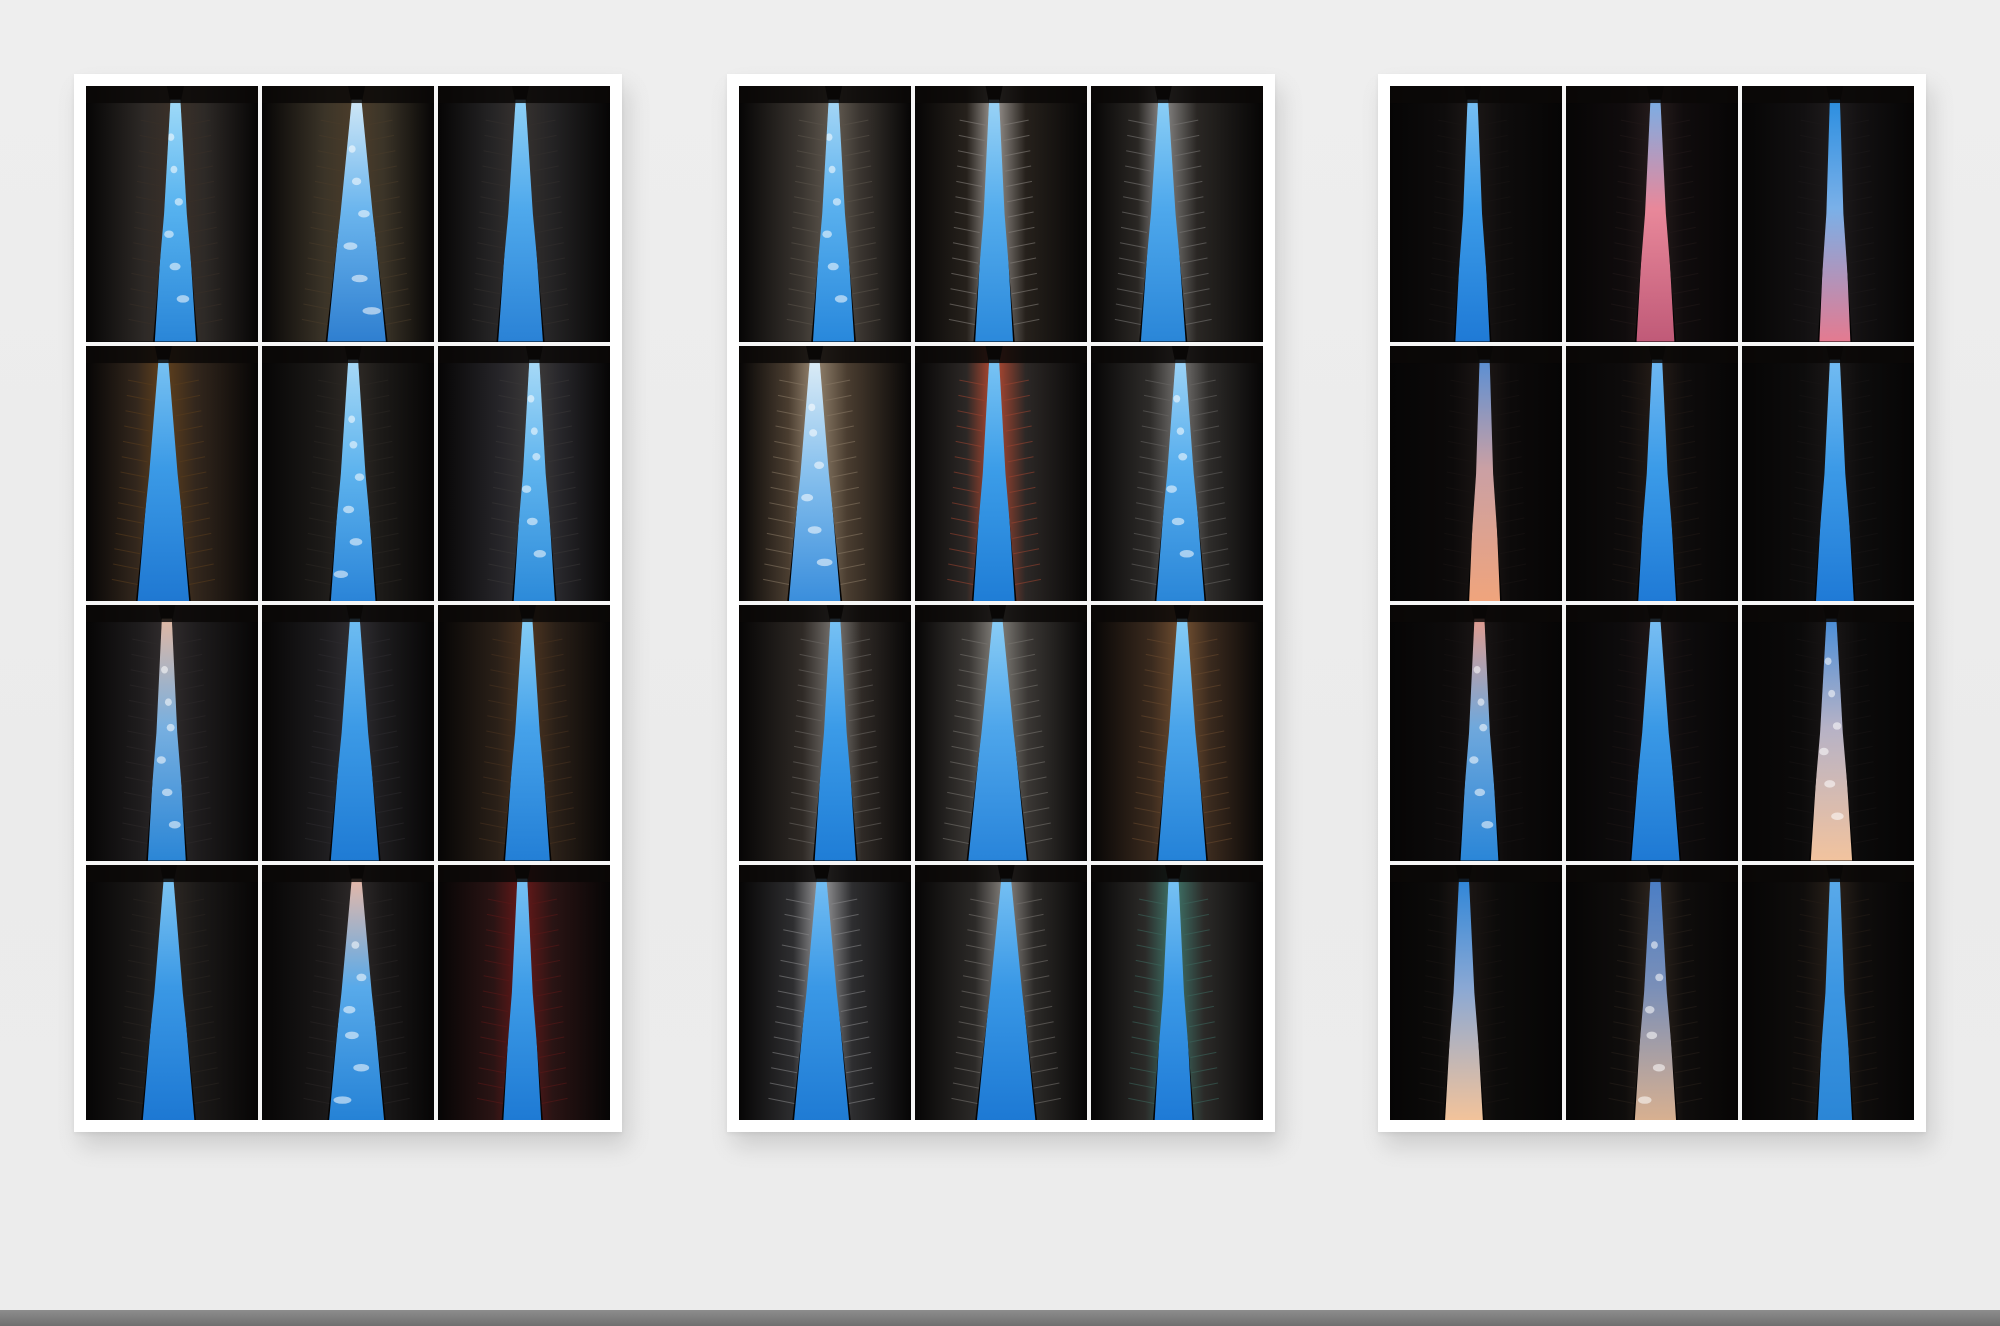 Image resolution: width=2000 pixels, height=1326 pixels. What do you see at coordinates (1000, 1318) in the screenshot?
I see `floor-strip` at bounding box center [1000, 1318].